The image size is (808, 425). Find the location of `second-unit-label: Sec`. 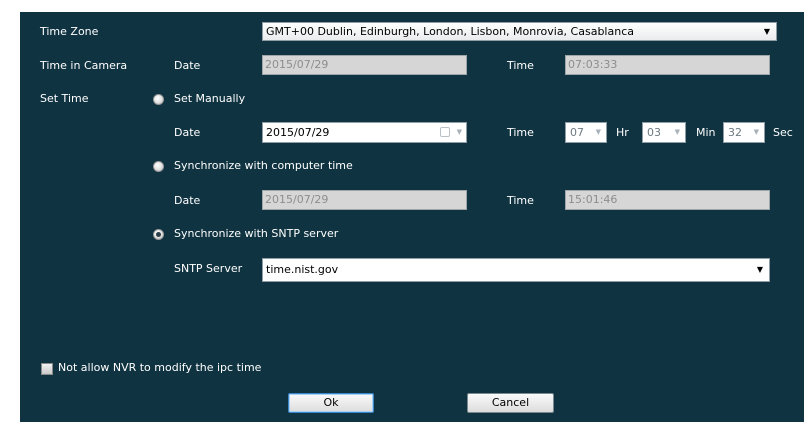

second-unit-label: Sec is located at coordinates (783, 132).